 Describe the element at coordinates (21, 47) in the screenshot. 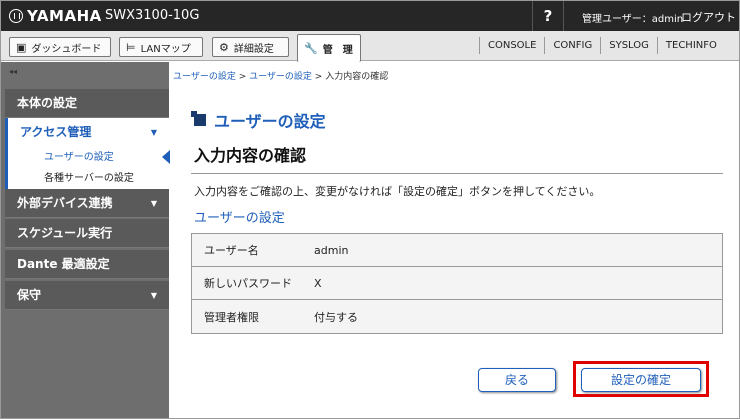

I see `dashboard-icon: ▣` at that location.